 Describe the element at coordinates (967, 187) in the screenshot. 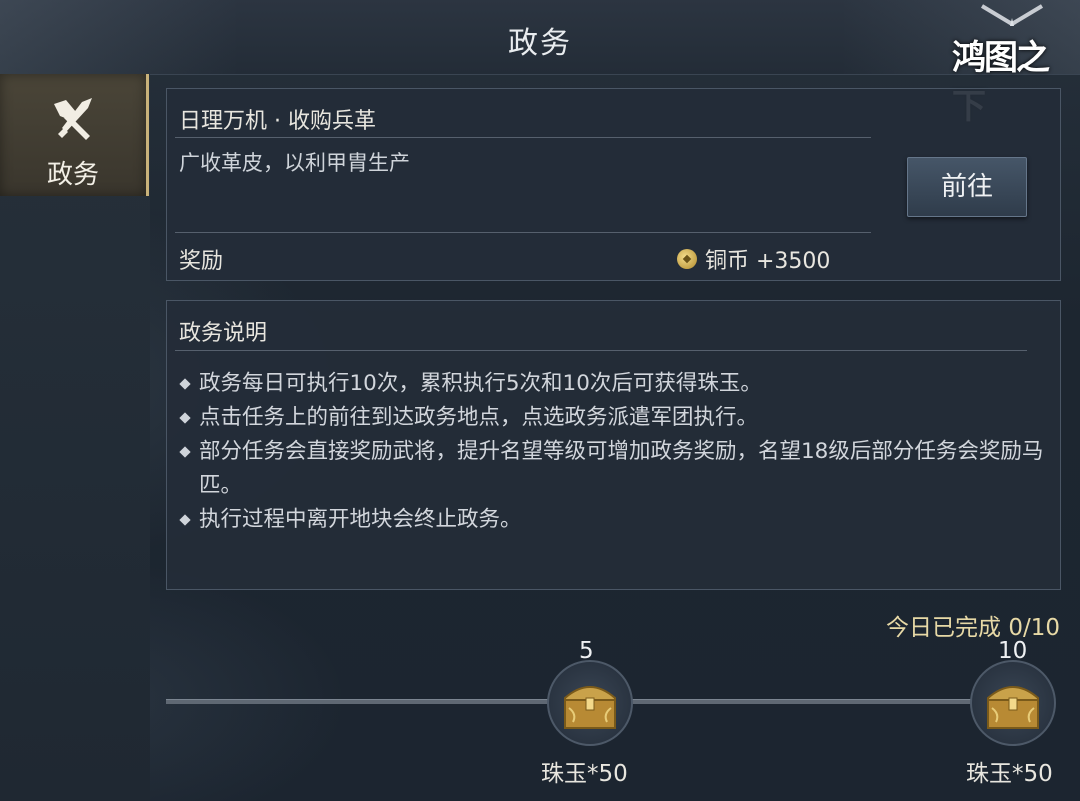

I see `go-button: 前往` at that location.